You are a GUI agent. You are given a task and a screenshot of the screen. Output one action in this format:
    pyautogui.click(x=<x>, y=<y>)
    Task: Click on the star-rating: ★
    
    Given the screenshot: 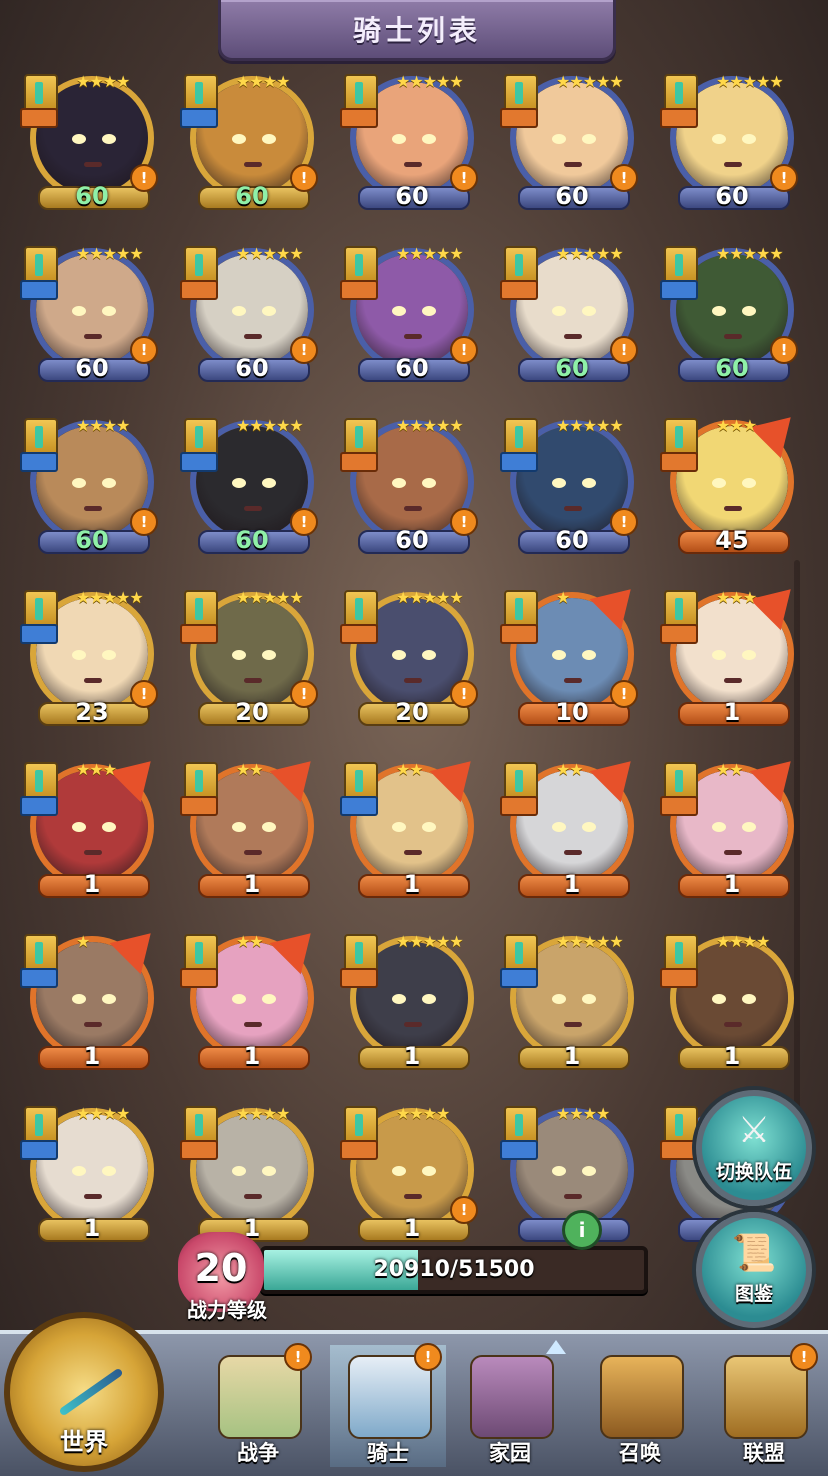 What is the action you would take?
    pyautogui.click(x=563, y=597)
    